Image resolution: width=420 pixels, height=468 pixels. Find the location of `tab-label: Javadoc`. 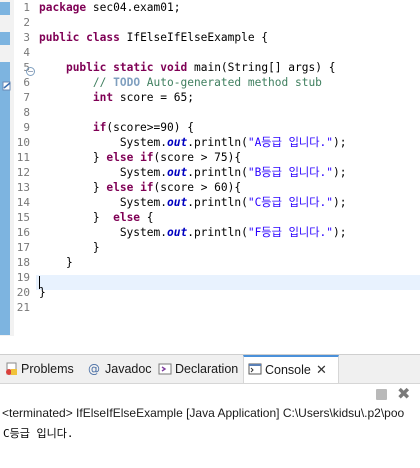

tab-label: Javadoc is located at coordinates (128, 369).